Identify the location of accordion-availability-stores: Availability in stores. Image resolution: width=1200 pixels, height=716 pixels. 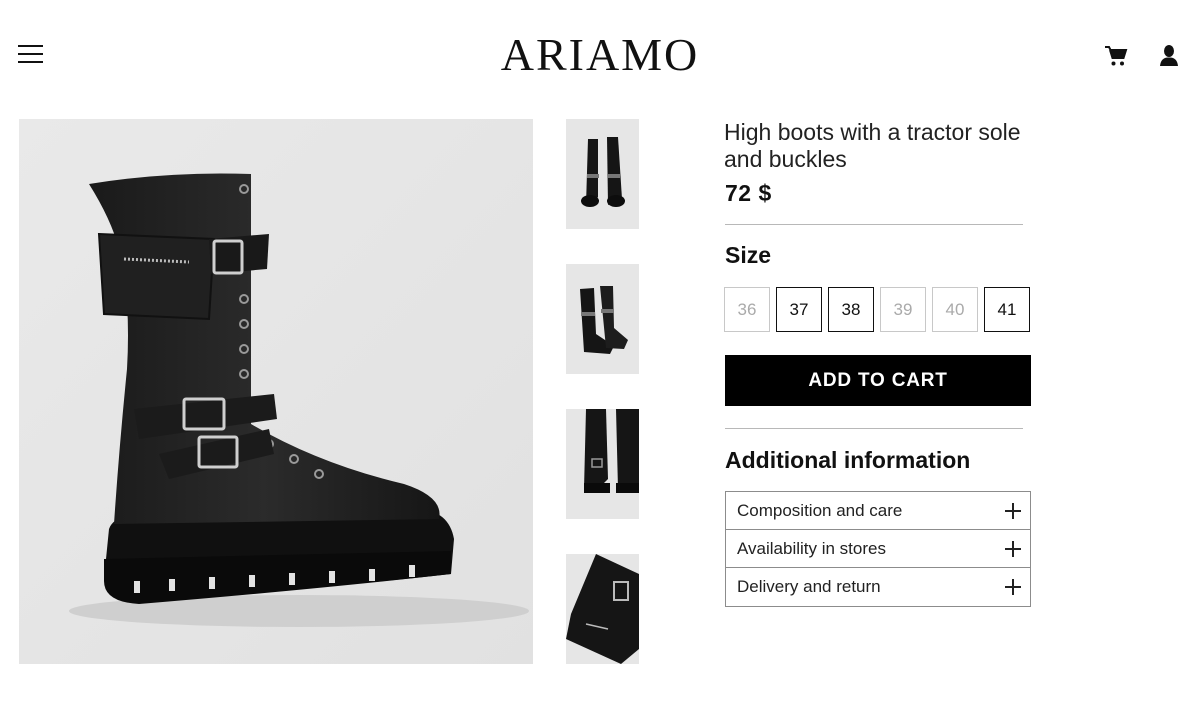
(878, 549).